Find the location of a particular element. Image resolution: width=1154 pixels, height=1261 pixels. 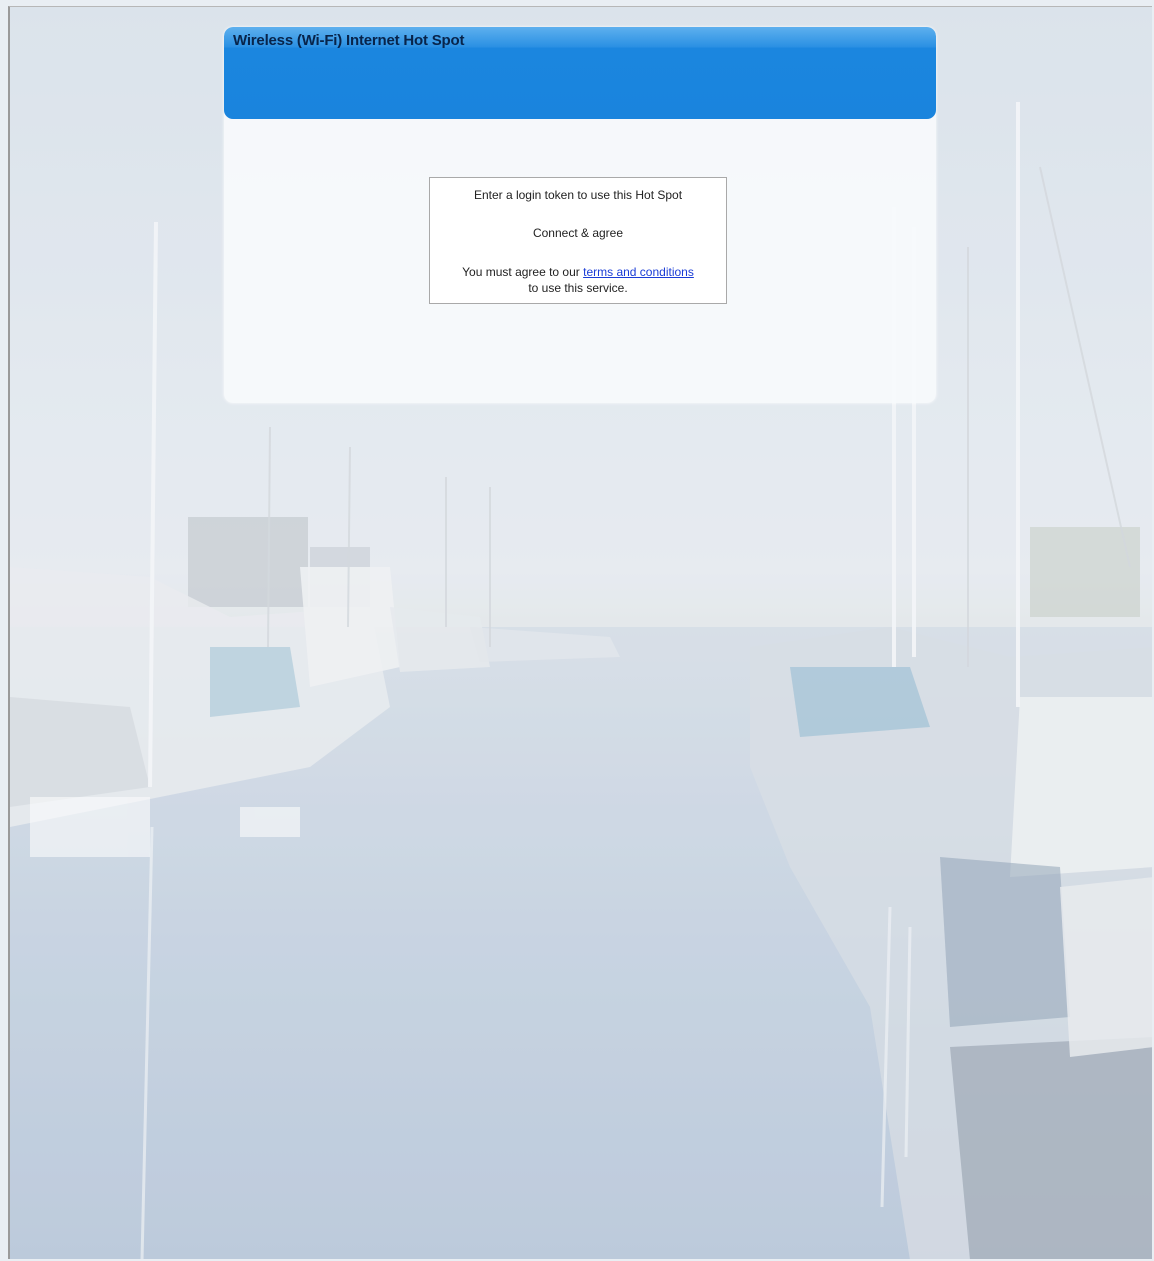

login-token-prompt: Enter a login token to use this Hot Spot is located at coordinates (578, 195).